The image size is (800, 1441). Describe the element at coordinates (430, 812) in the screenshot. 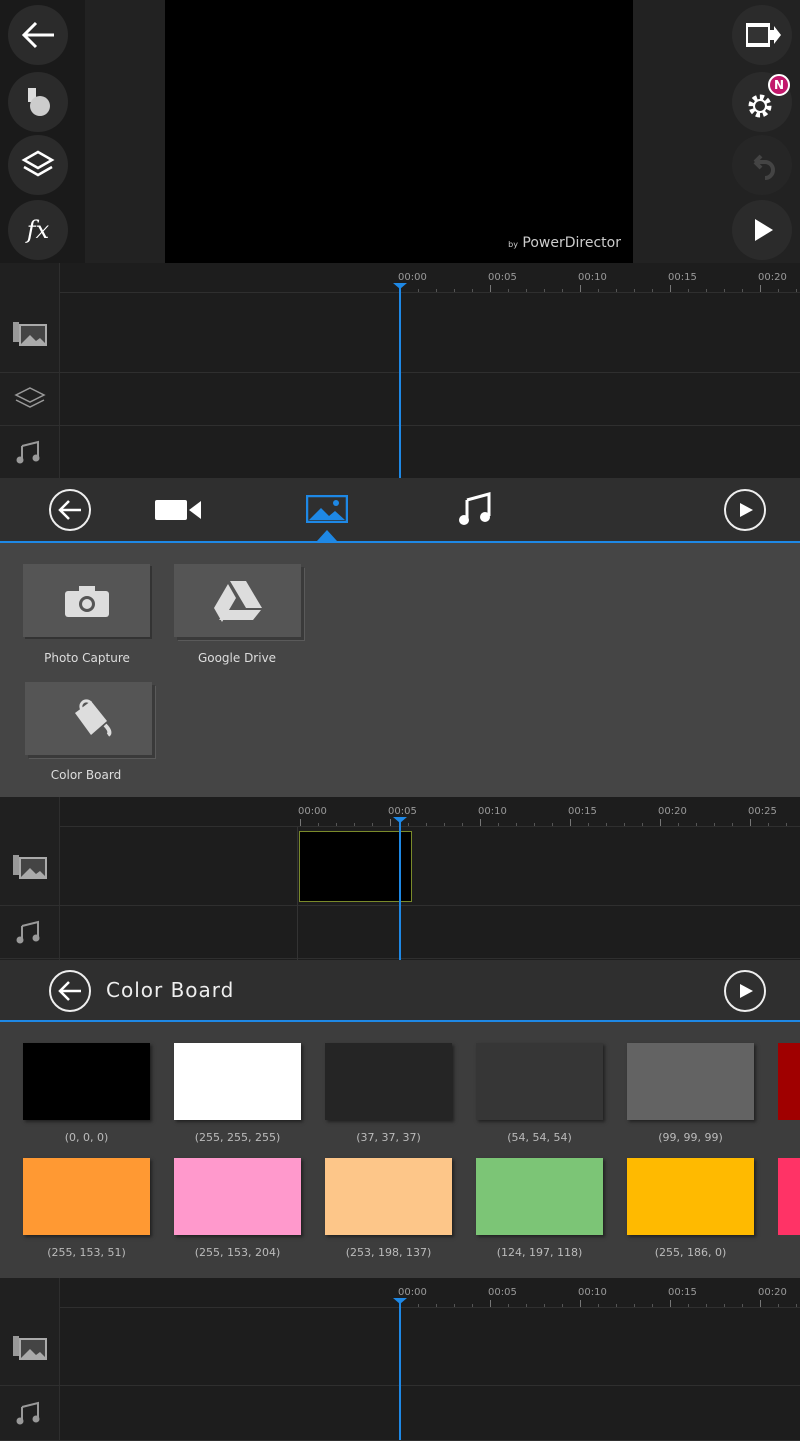

I see `time-ruler: 00:00 00:05 00:10 00:15 00:20 00:25` at that location.